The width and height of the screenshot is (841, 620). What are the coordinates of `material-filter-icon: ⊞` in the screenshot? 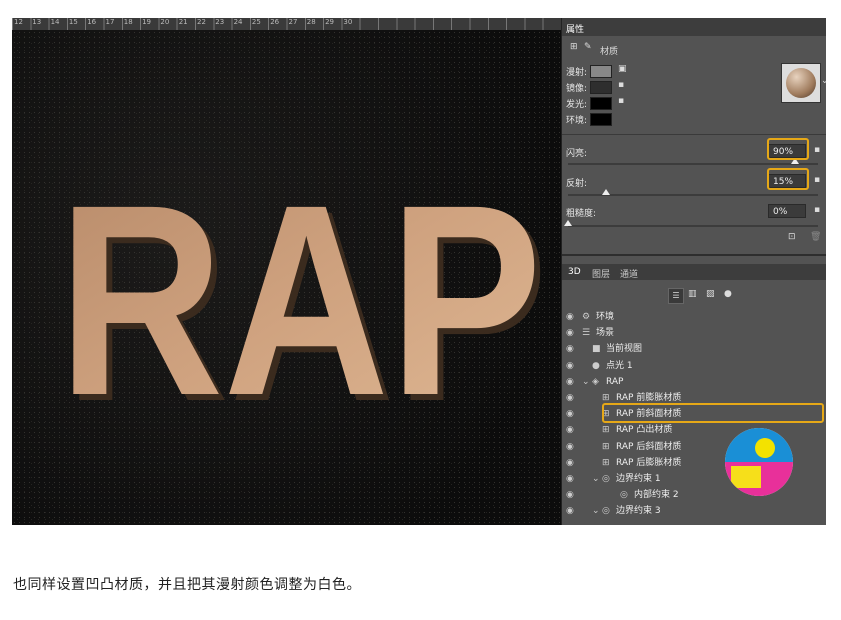 It's located at (574, 47).